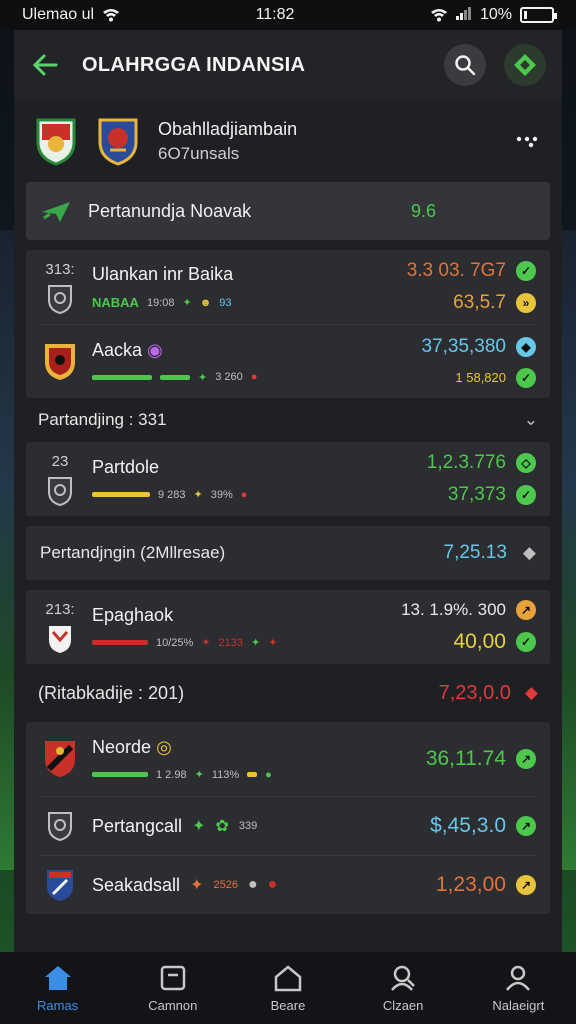  Describe the element at coordinates (175, 642) in the screenshot. I see `stat-a: 10/25%` at that location.